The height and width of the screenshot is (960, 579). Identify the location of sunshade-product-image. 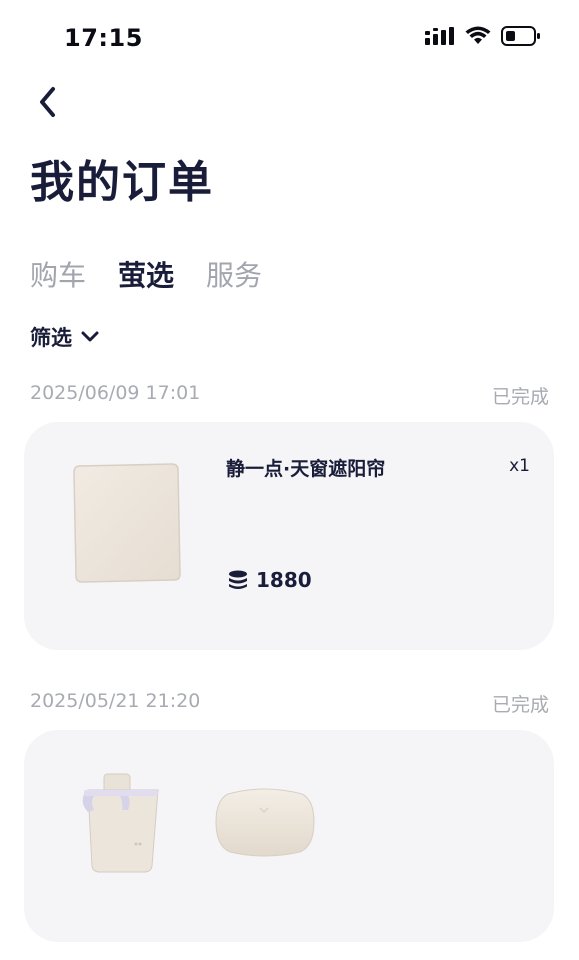
(127, 523).